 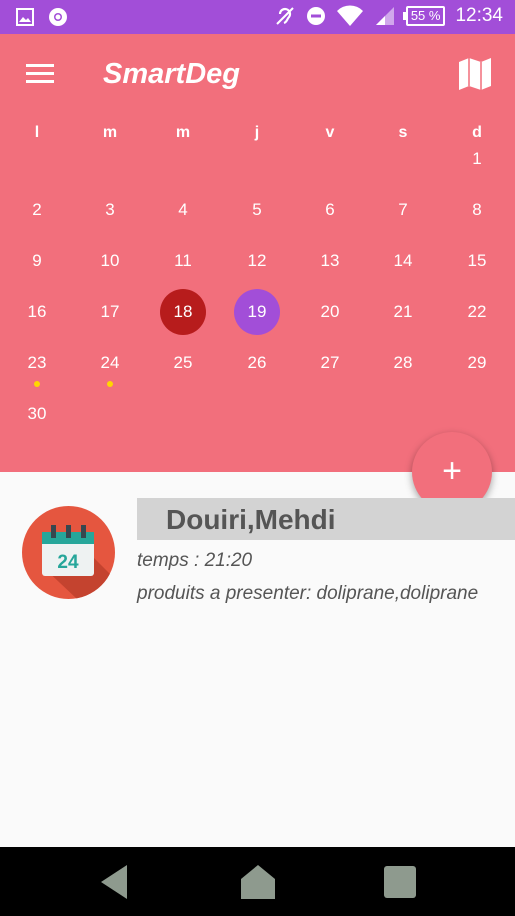 What do you see at coordinates (475, 74) in the screenshot?
I see `map-icon` at bounding box center [475, 74].